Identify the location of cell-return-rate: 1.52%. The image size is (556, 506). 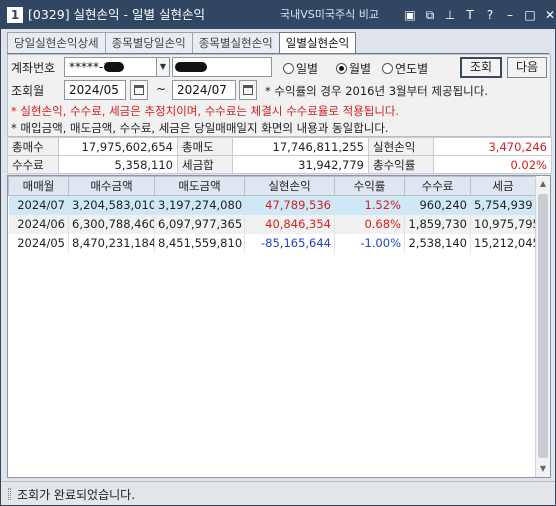
(369, 205).